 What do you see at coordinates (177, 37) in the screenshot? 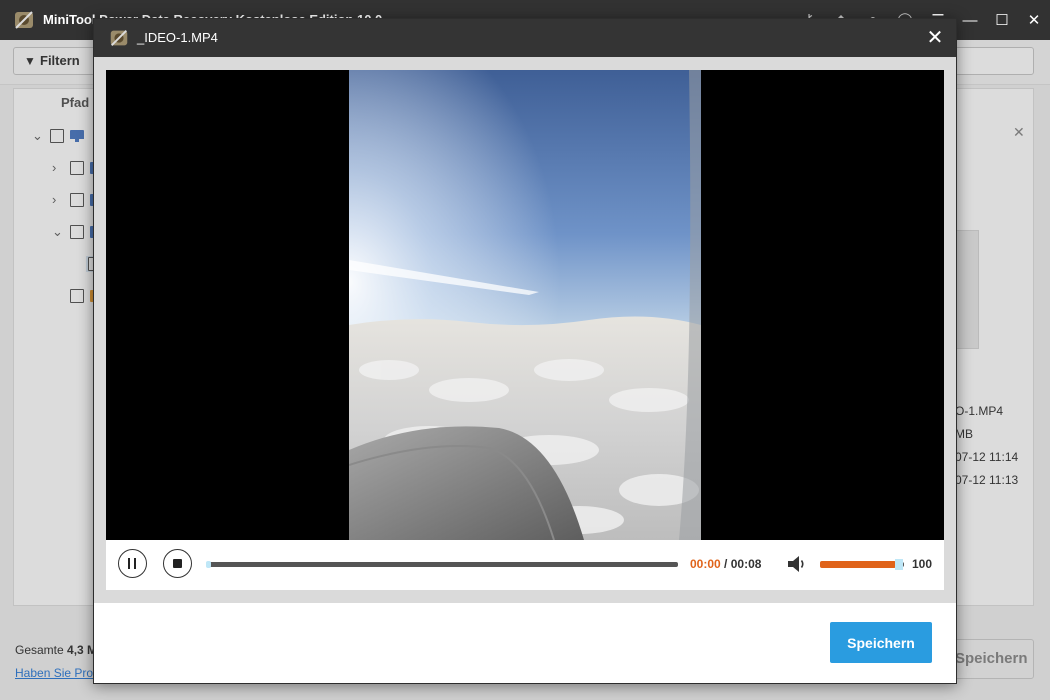
I see `dialog-title: _IDEO-1.MP4` at bounding box center [177, 37].